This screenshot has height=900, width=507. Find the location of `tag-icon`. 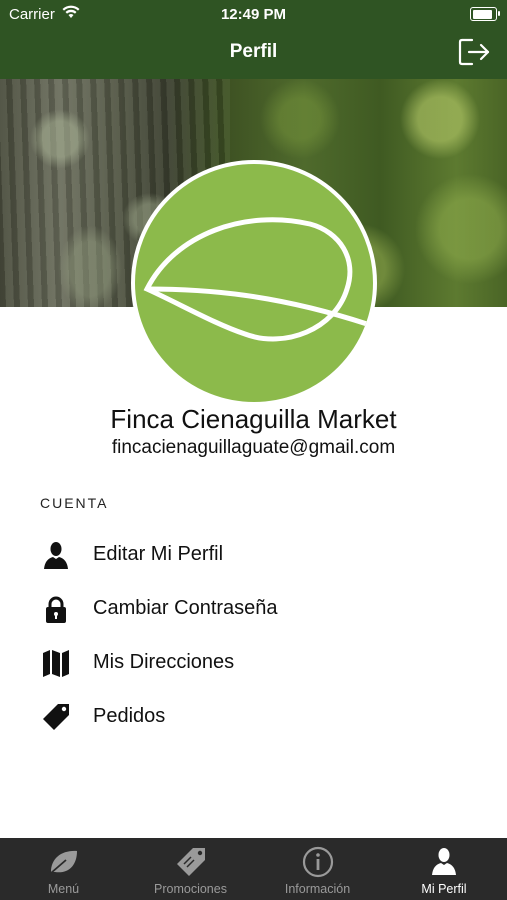

tag-icon is located at coordinates (56, 717).